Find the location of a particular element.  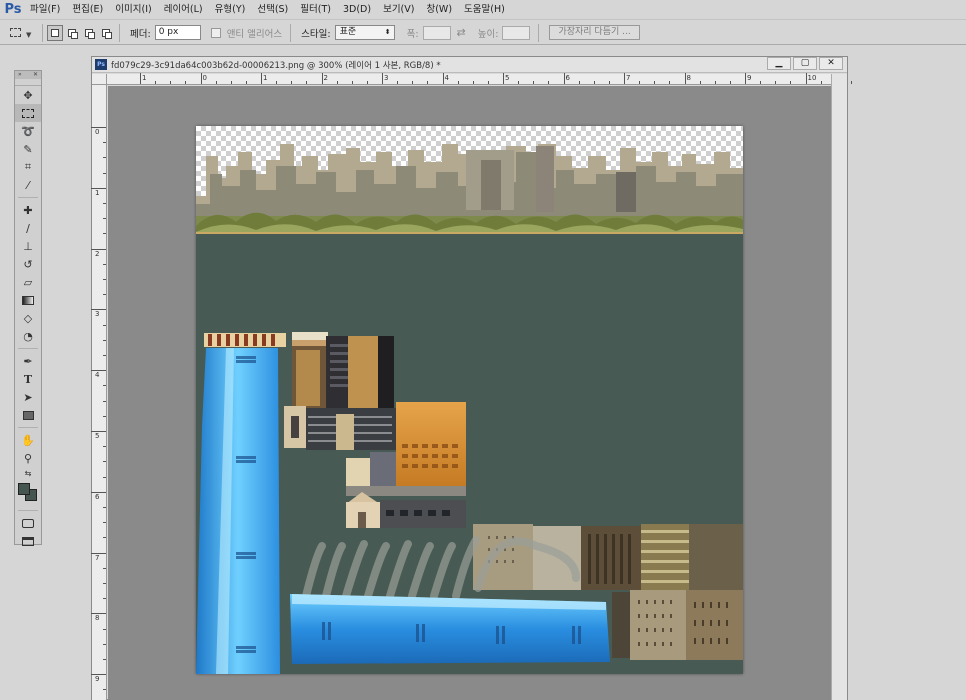

eyedropper-tool: ⁄ is located at coordinates (28, 185).